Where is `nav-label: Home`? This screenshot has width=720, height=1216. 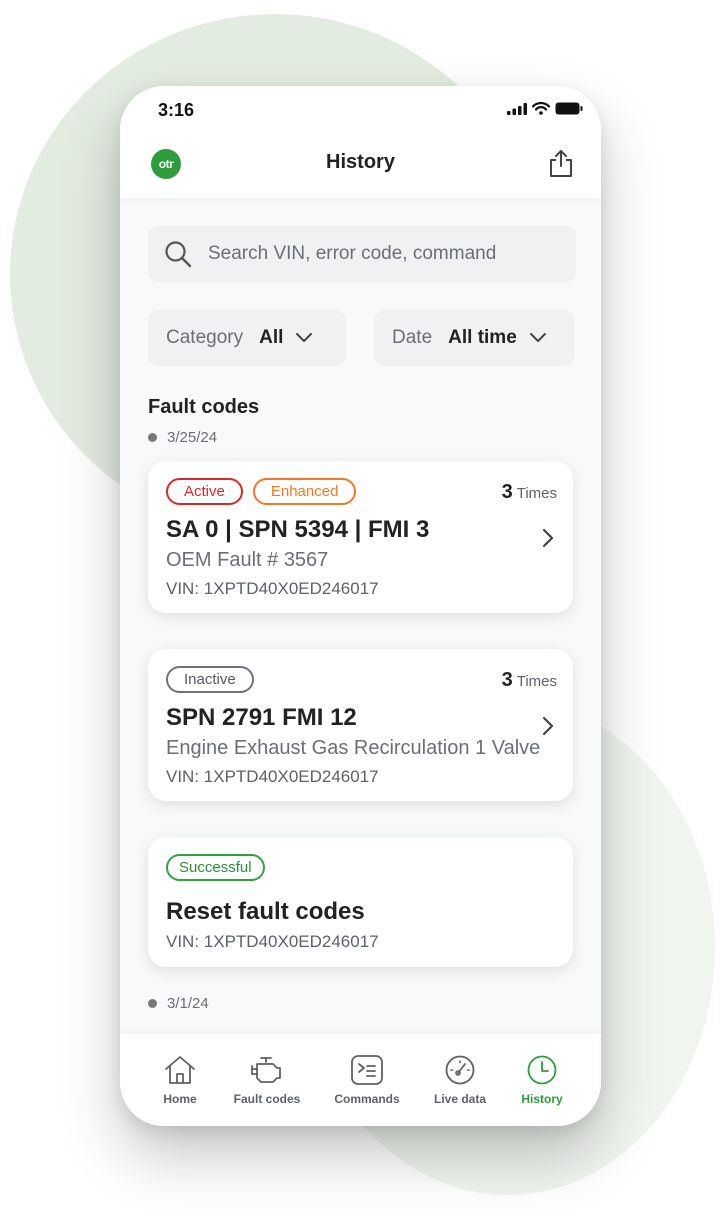 nav-label: Home is located at coordinates (180, 1099).